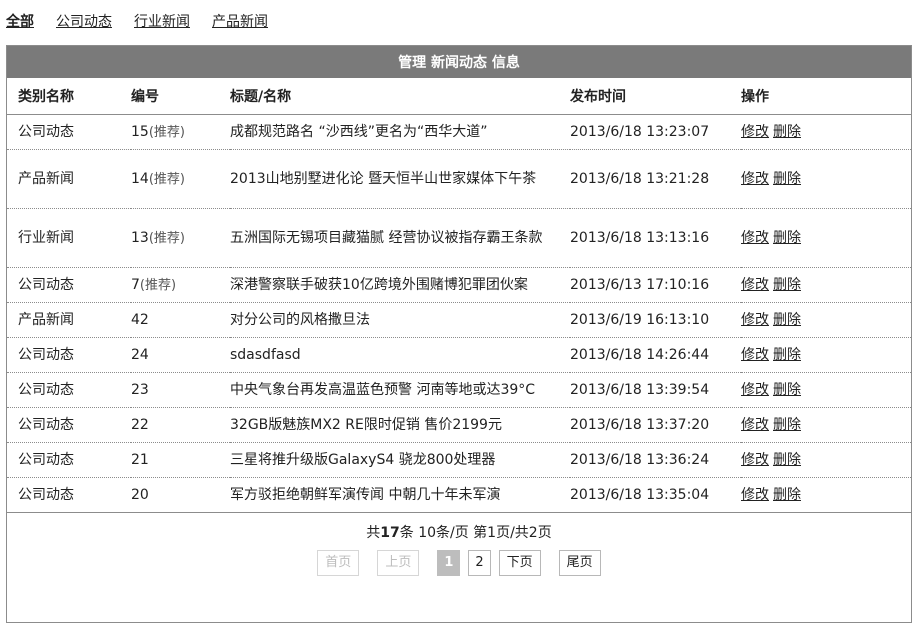 Image resolution: width=916 pixels, height=629 pixels. What do you see at coordinates (655, 460) in the screenshot?
I see `cell-publish-time: 2013/6/18 13:36:24` at bounding box center [655, 460].